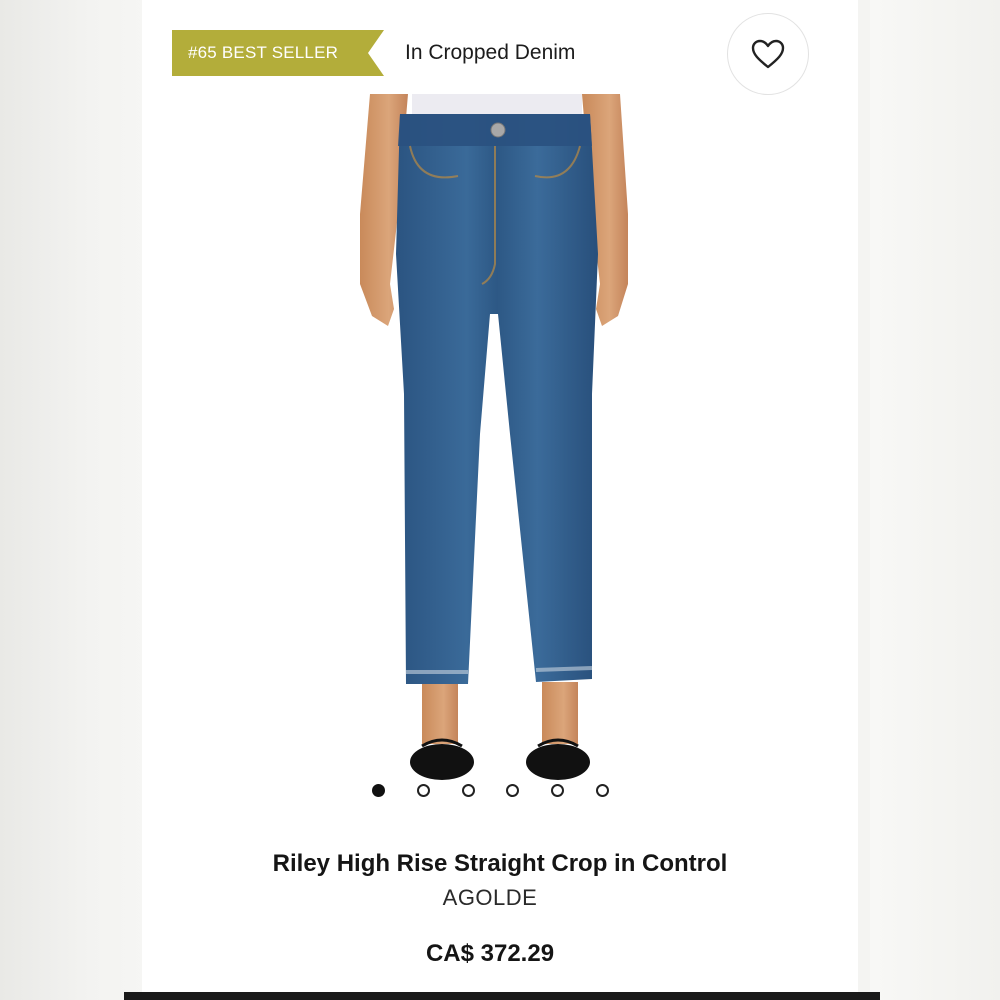 Image resolution: width=1000 pixels, height=1000 pixels. Describe the element at coordinates (490, 898) in the screenshot. I see `product-brand: AGOLDE` at that location.